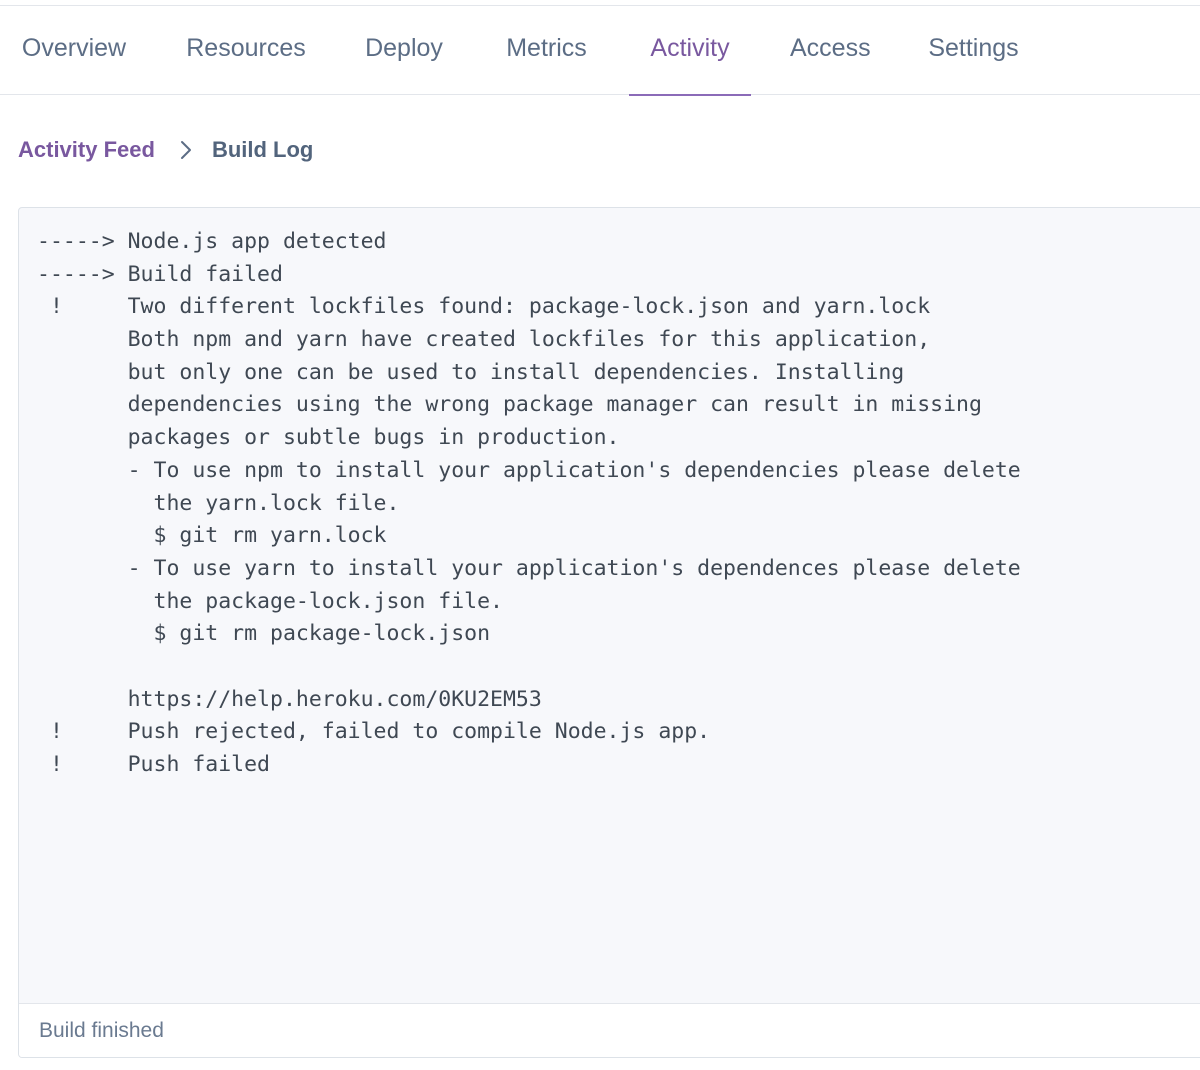 The height and width of the screenshot is (1070, 1200). What do you see at coordinates (830, 50) in the screenshot?
I see `tab-access: Access` at bounding box center [830, 50].